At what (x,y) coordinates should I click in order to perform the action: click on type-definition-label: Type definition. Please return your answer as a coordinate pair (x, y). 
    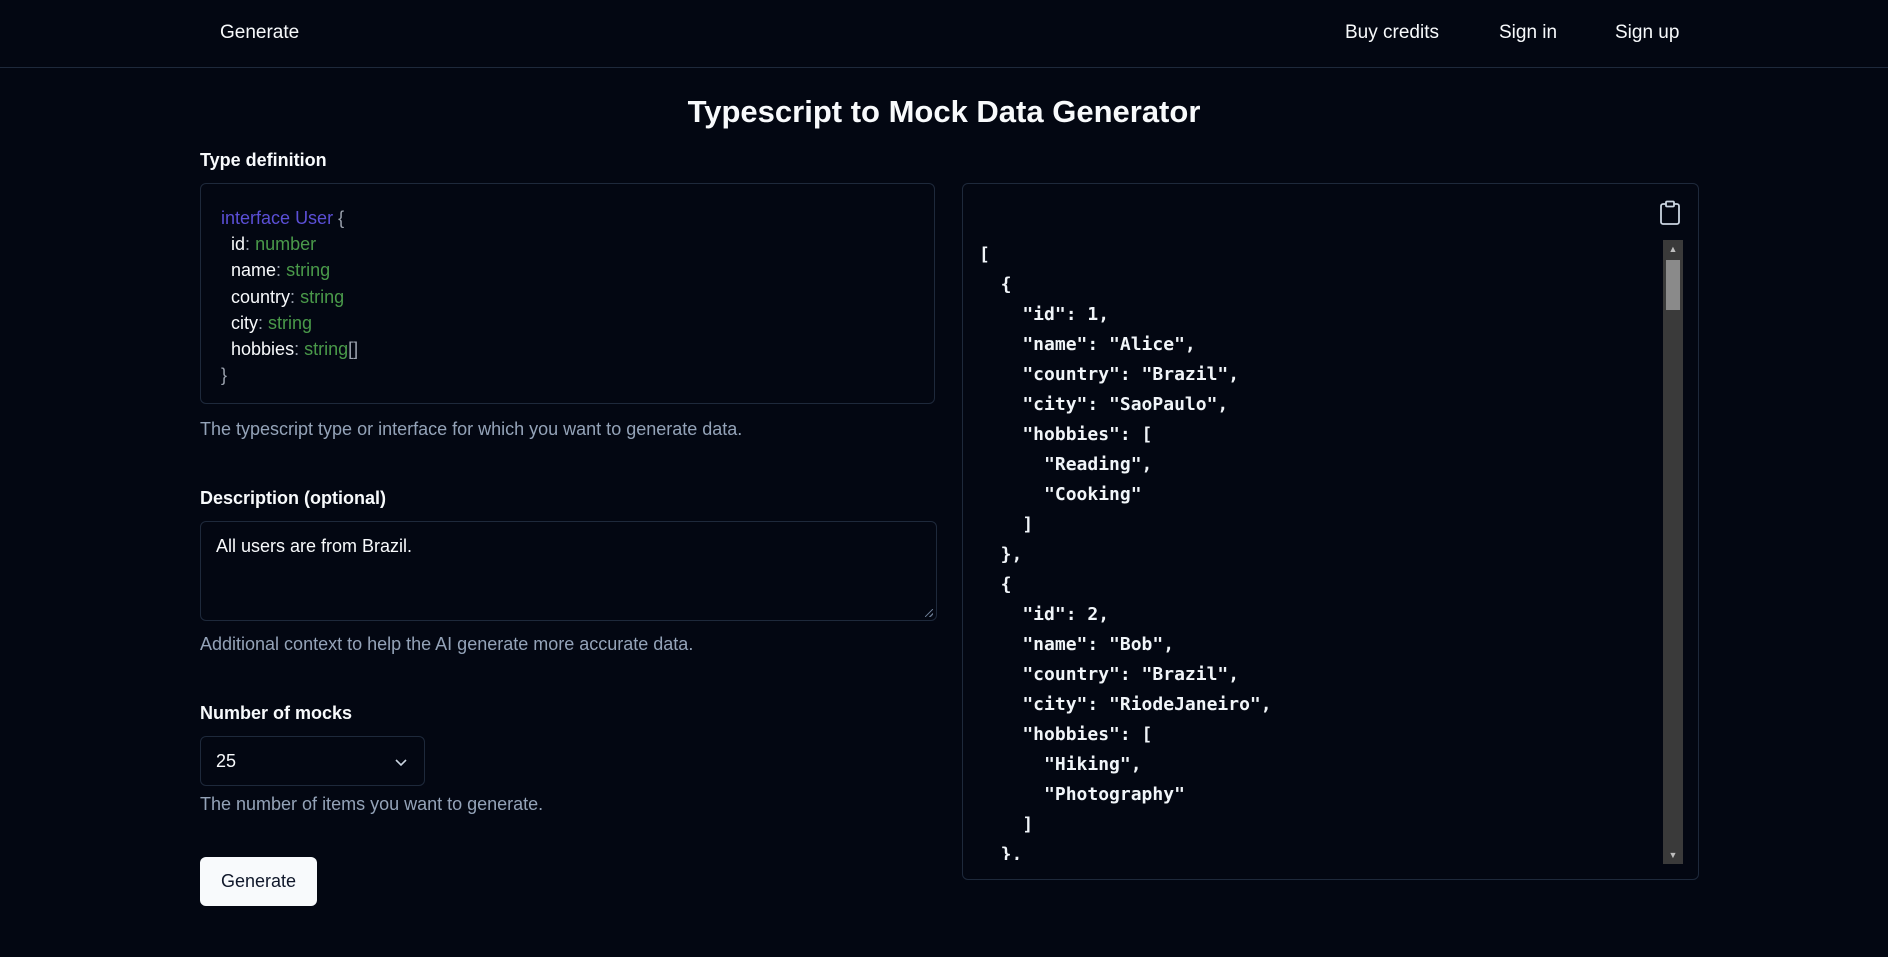
    Looking at the image, I should click on (263, 160).